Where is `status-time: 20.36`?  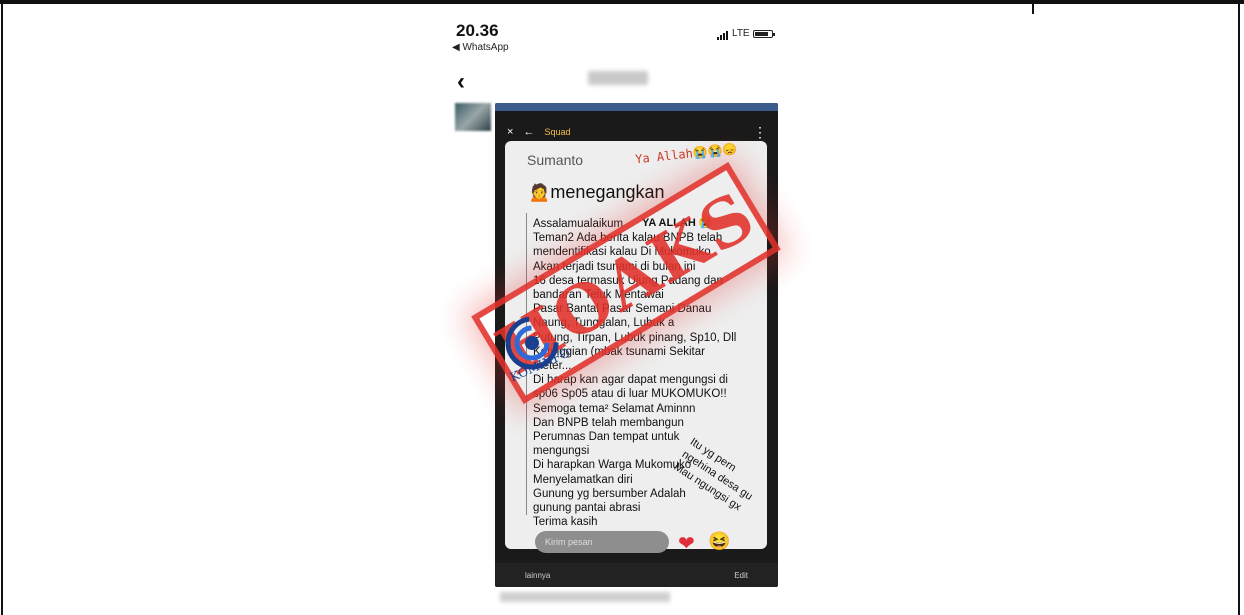 status-time: 20.36 is located at coordinates (477, 30).